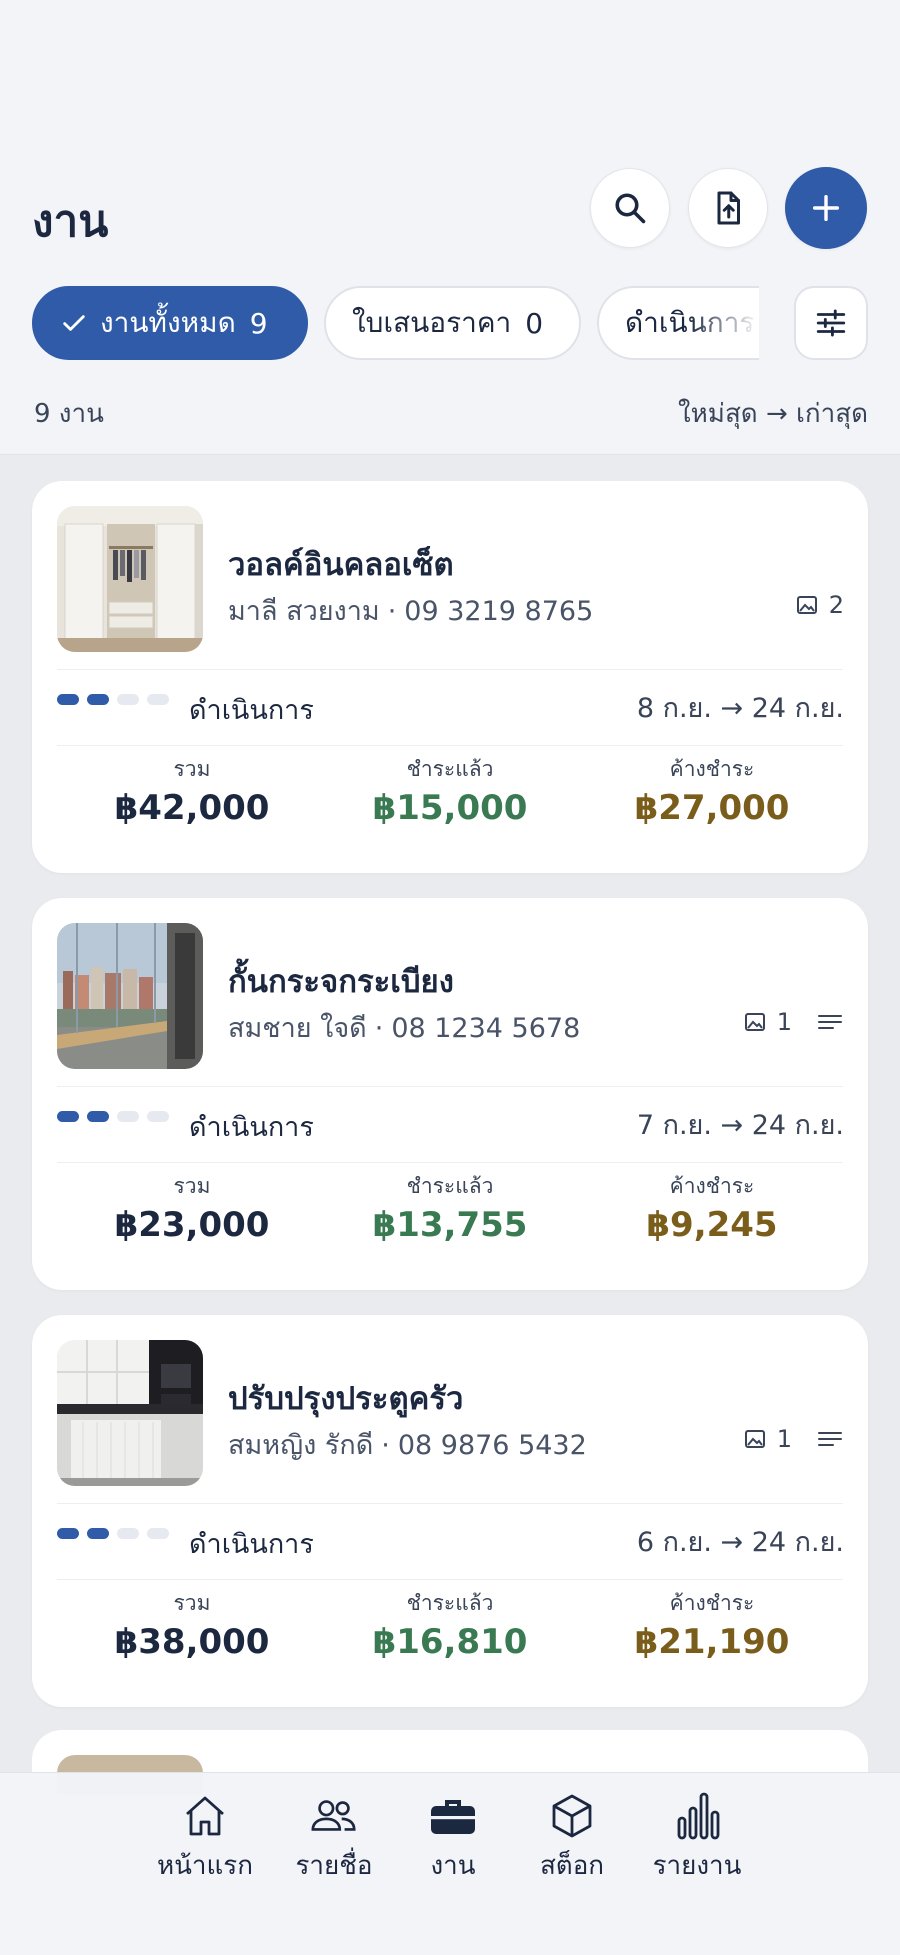 The width and height of the screenshot is (900, 1955). I want to click on chip-label: งานทั้งหมด, so click(168, 322).